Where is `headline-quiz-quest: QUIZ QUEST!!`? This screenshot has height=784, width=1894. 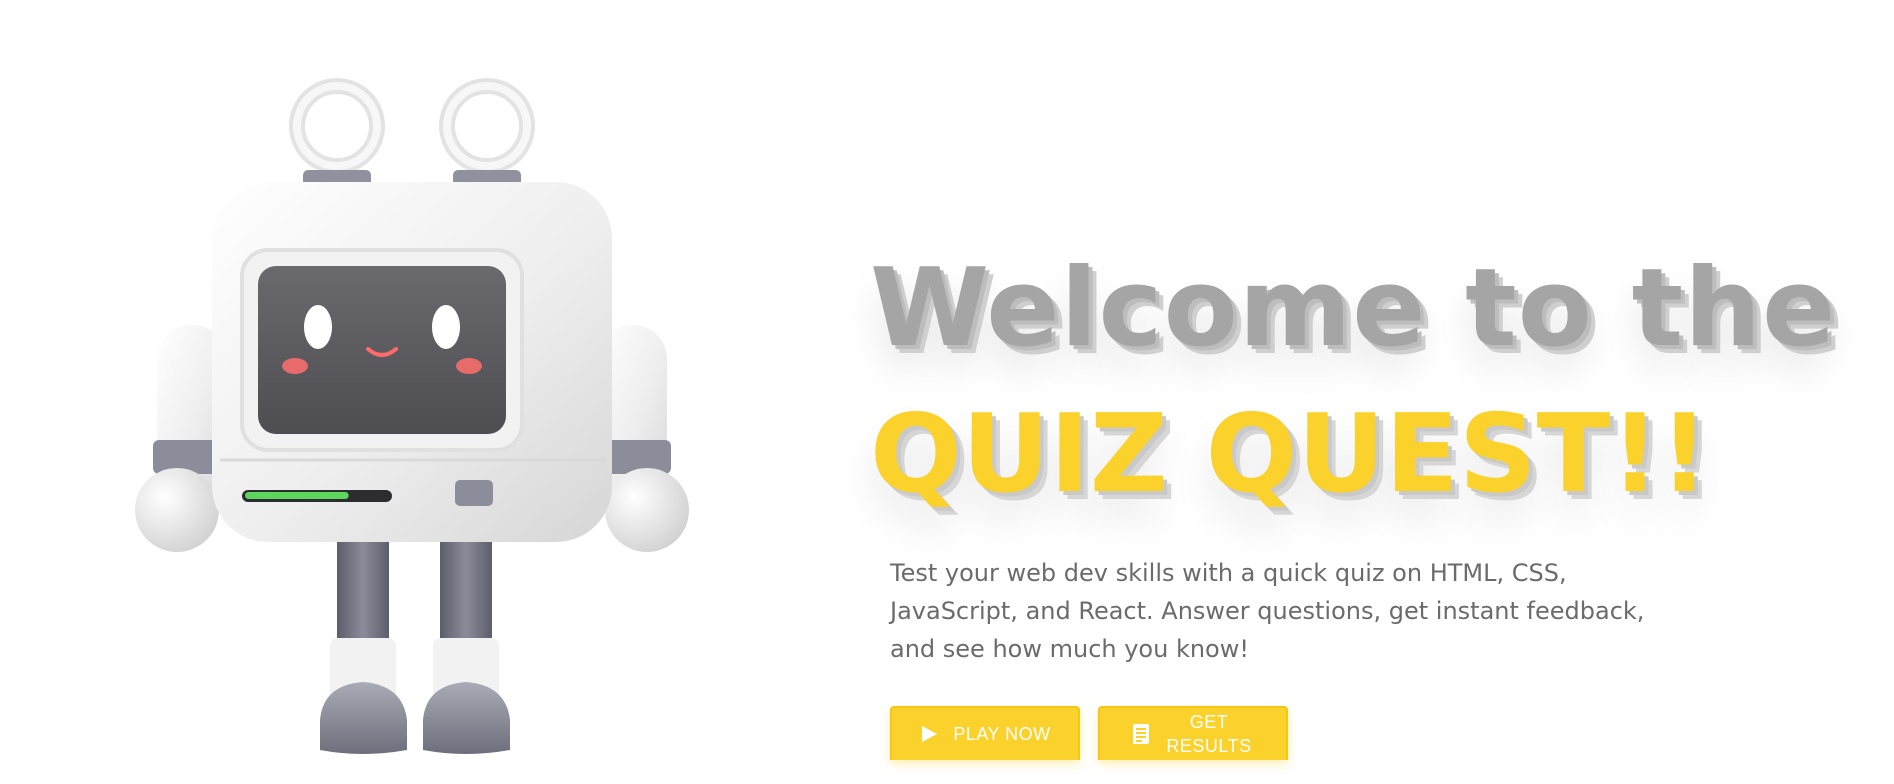 headline-quiz-quest: QUIZ QUEST!! is located at coordinates (1289, 454).